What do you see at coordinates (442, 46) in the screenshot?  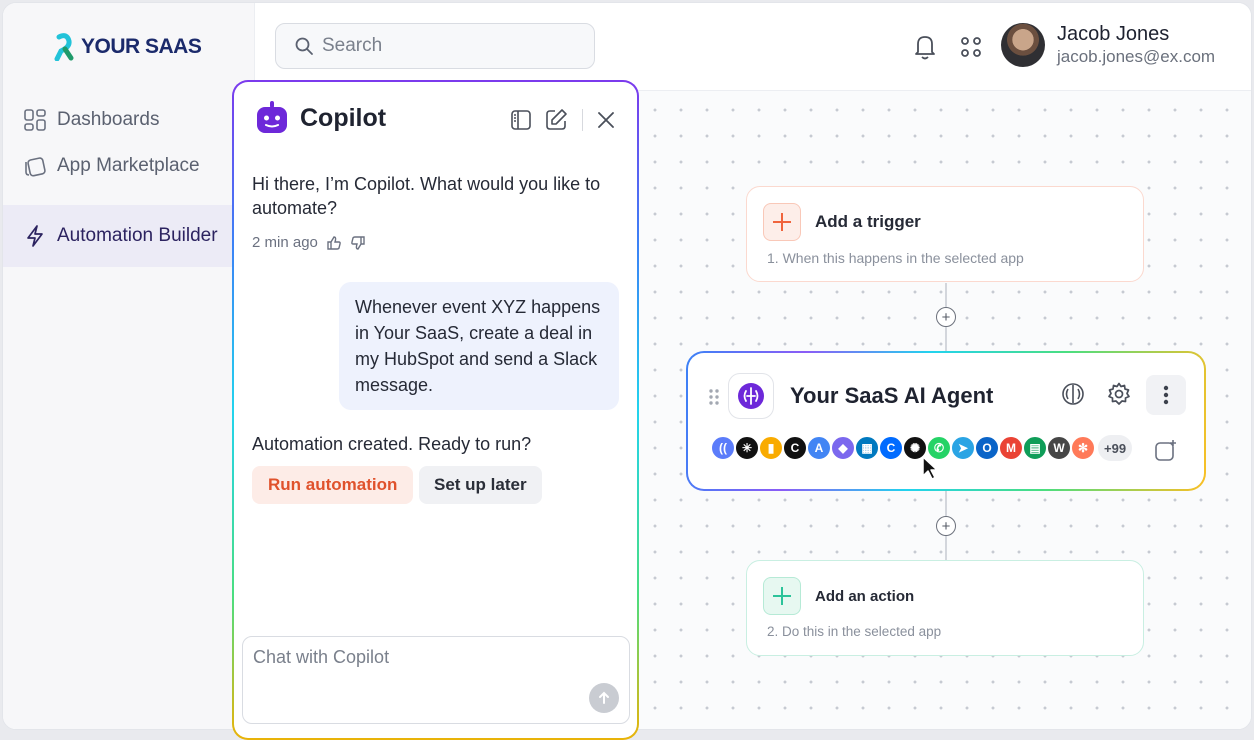 I see `search-input` at bounding box center [442, 46].